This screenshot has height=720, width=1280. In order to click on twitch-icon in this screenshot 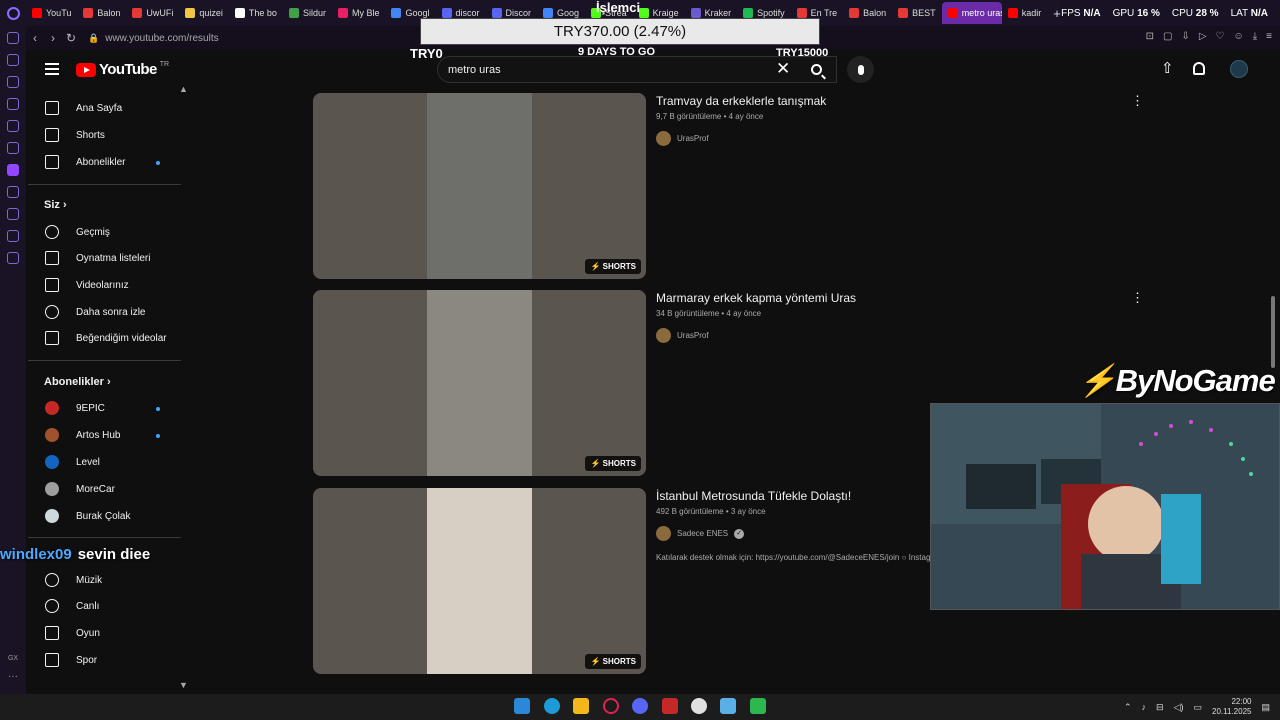, I will do `click(13, 170)`.